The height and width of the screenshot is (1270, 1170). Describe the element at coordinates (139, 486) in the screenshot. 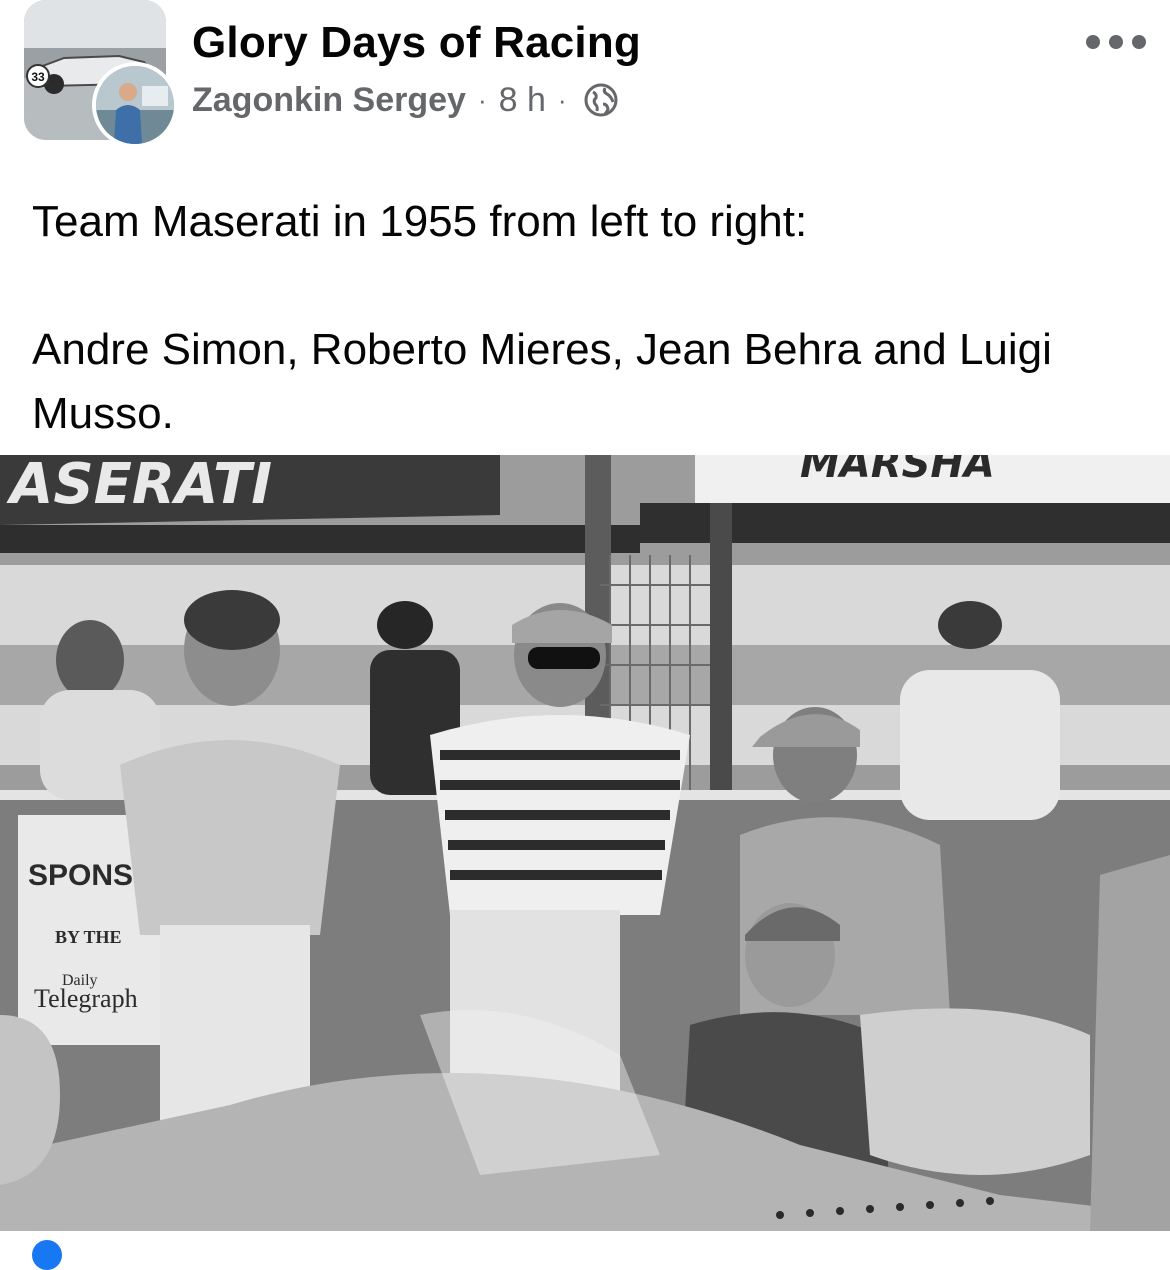

I see `photo-sign-left: ASERATI` at that location.